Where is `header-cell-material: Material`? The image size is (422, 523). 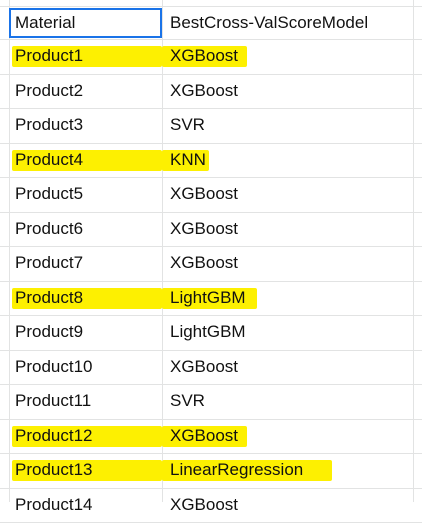 header-cell-material: Material is located at coordinates (45, 23).